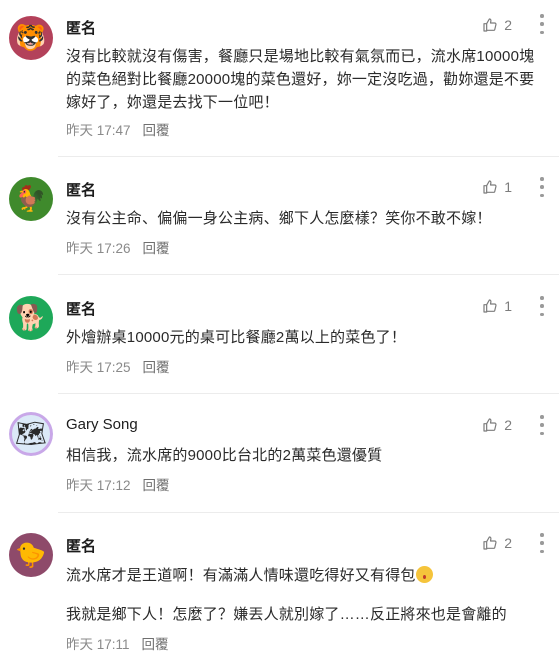 Image resolution: width=559 pixels, height=662 pixels. I want to click on comment-text: 沒有公主命、偏偏一身公主病、鄉下人怎麼樣？笑你不敢不嫁！, so click(279, 218).